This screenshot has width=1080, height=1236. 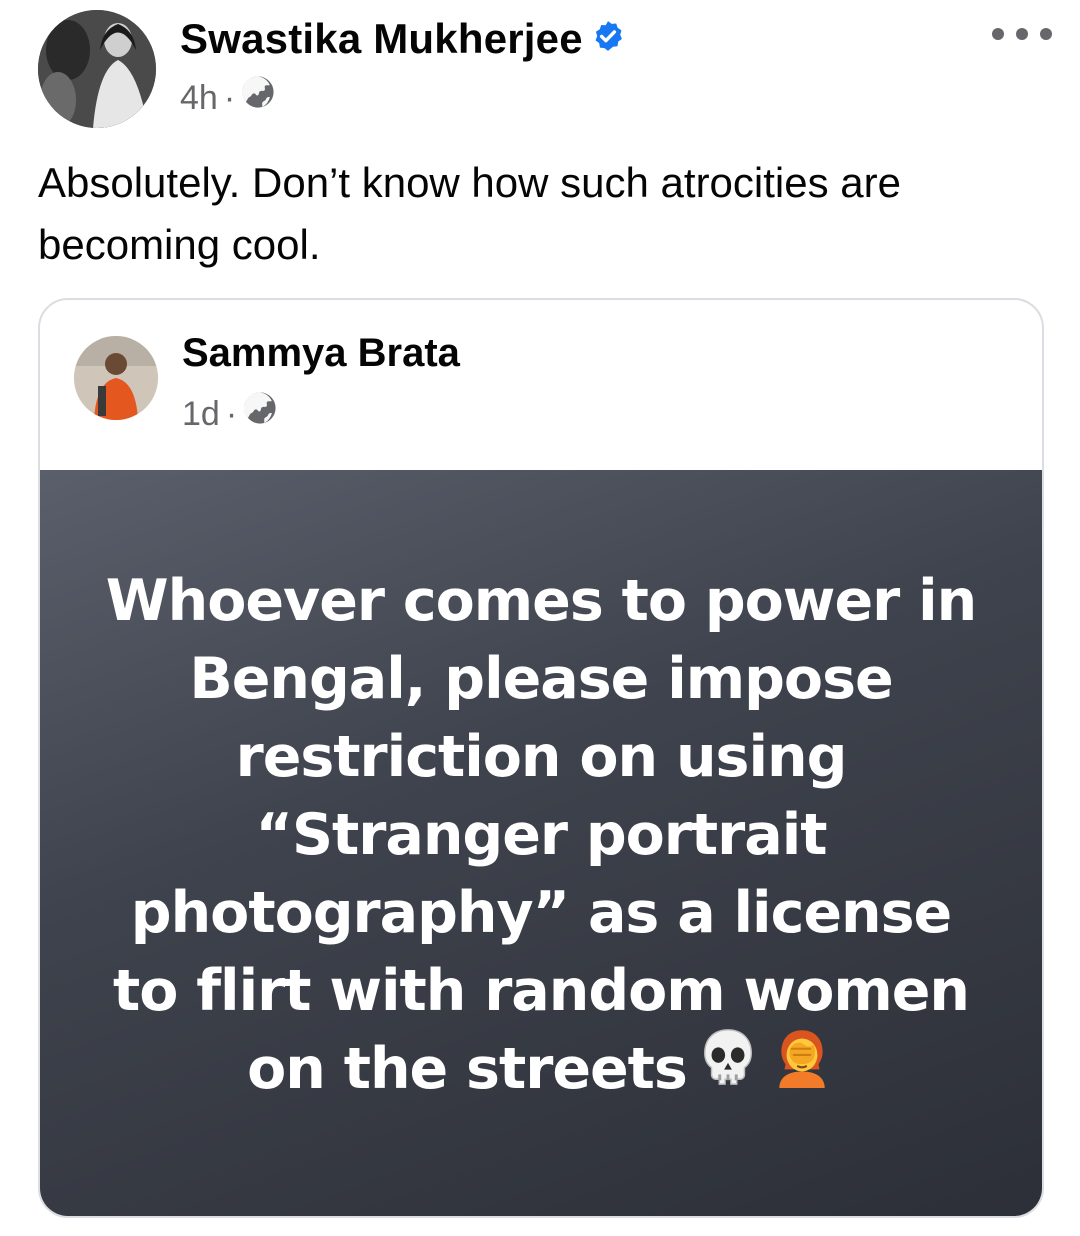 I want to click on shared-post-time: 1d, so click(x=201, y=414).